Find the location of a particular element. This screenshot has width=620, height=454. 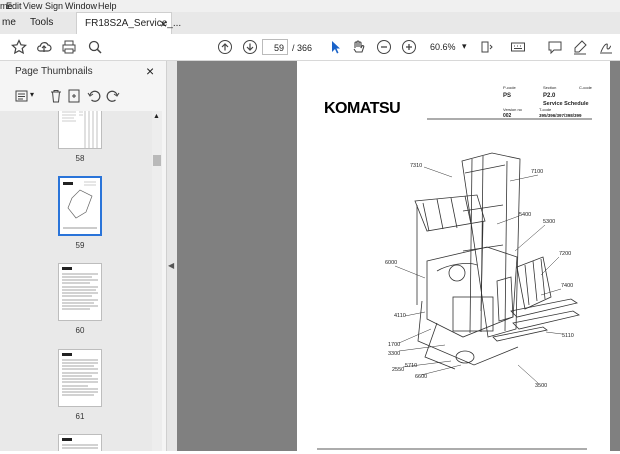

svg-text: PS is located at coordinates (507, 96).